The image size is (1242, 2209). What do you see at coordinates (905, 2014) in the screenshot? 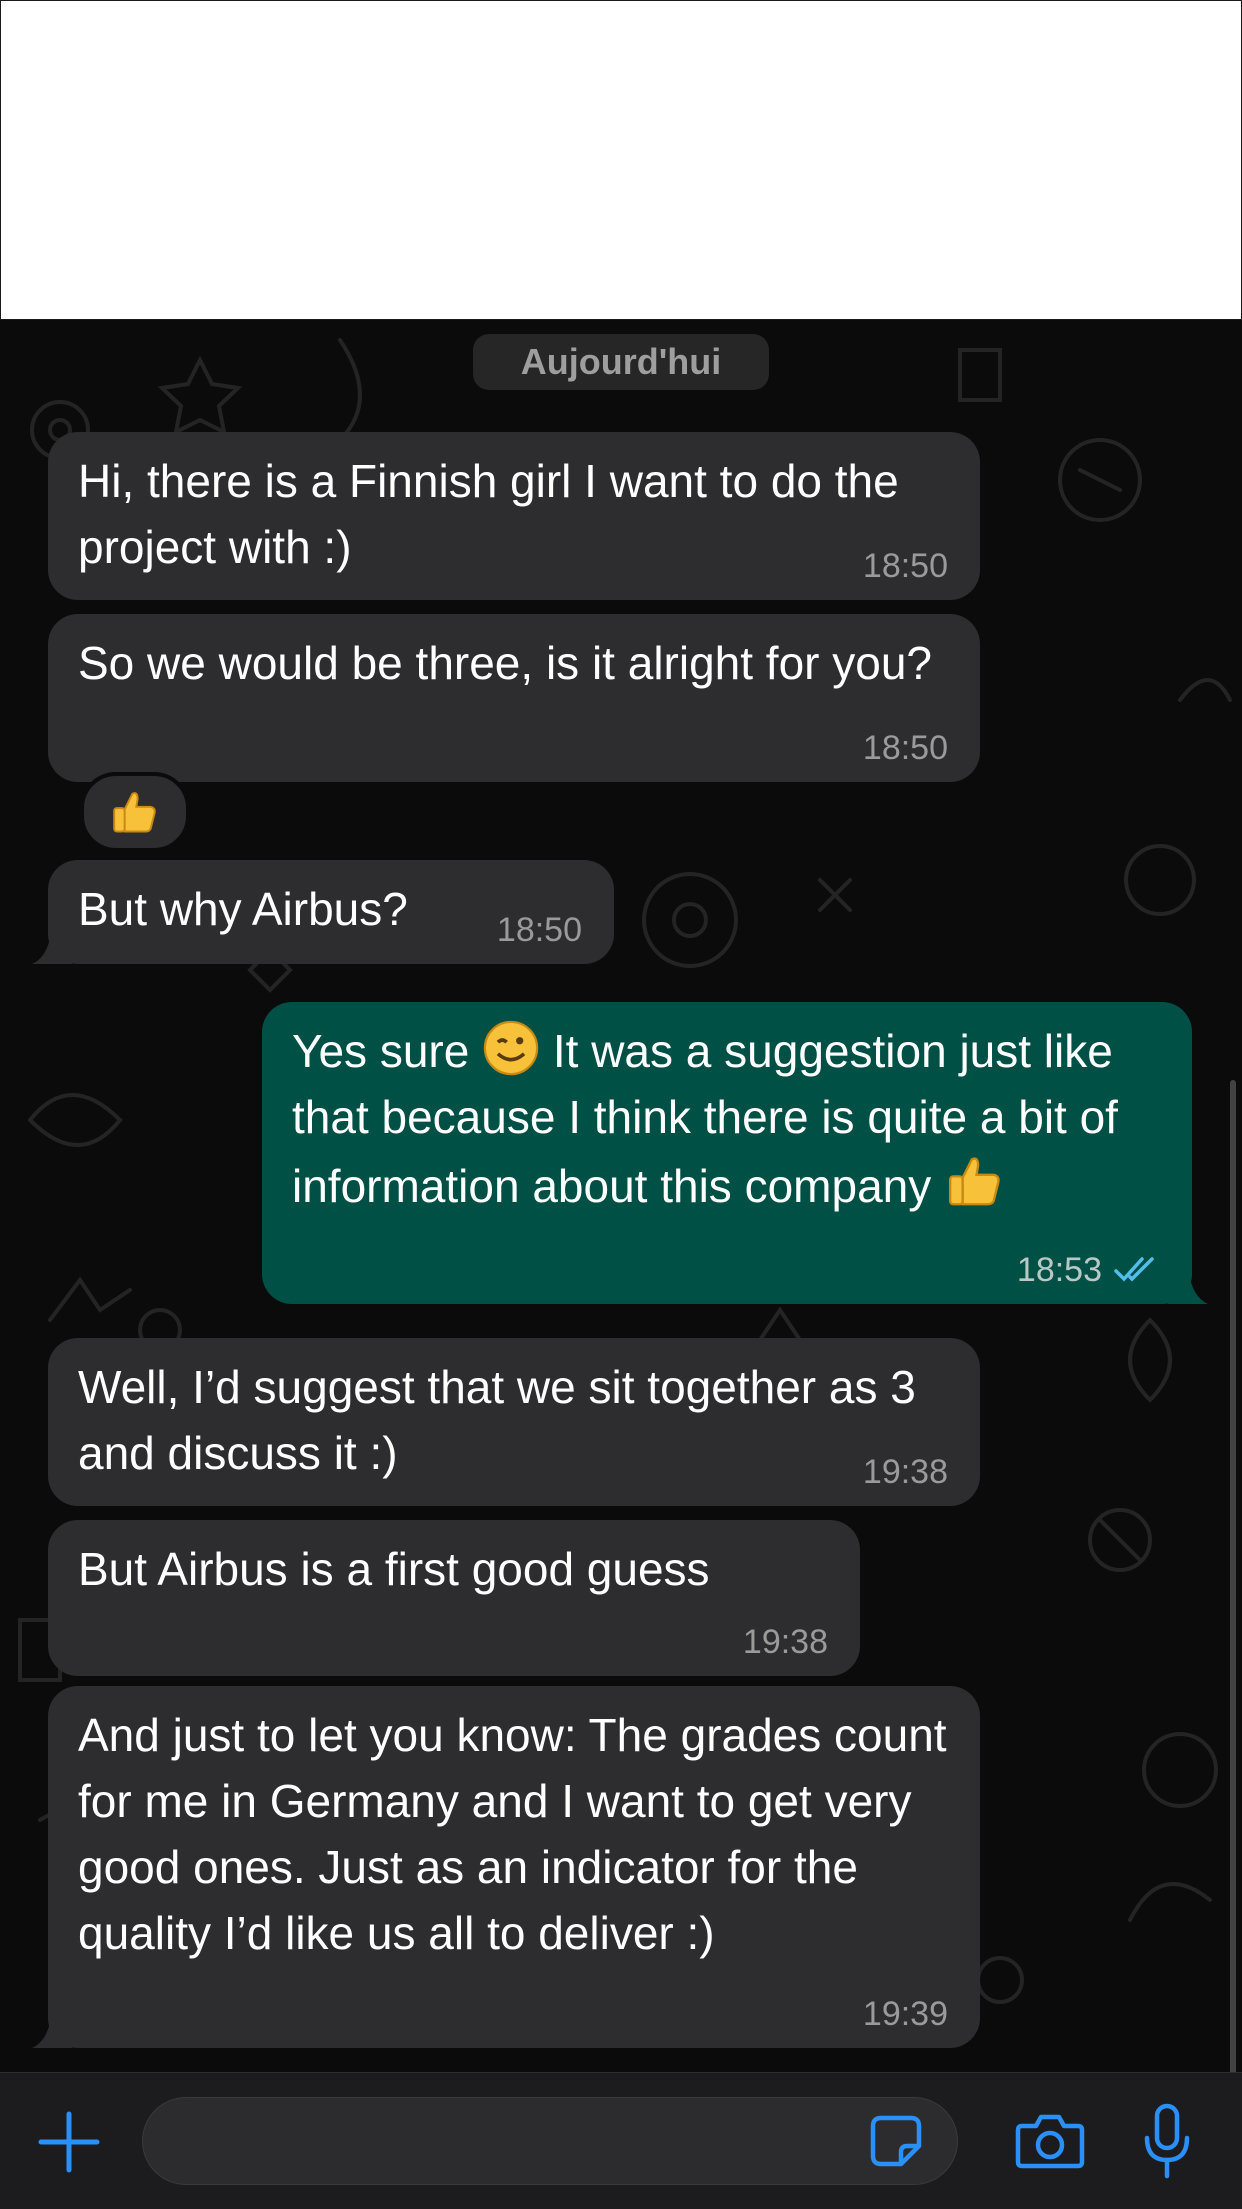
I see `message-time: 19:39` at bounding box center [905, 2014].